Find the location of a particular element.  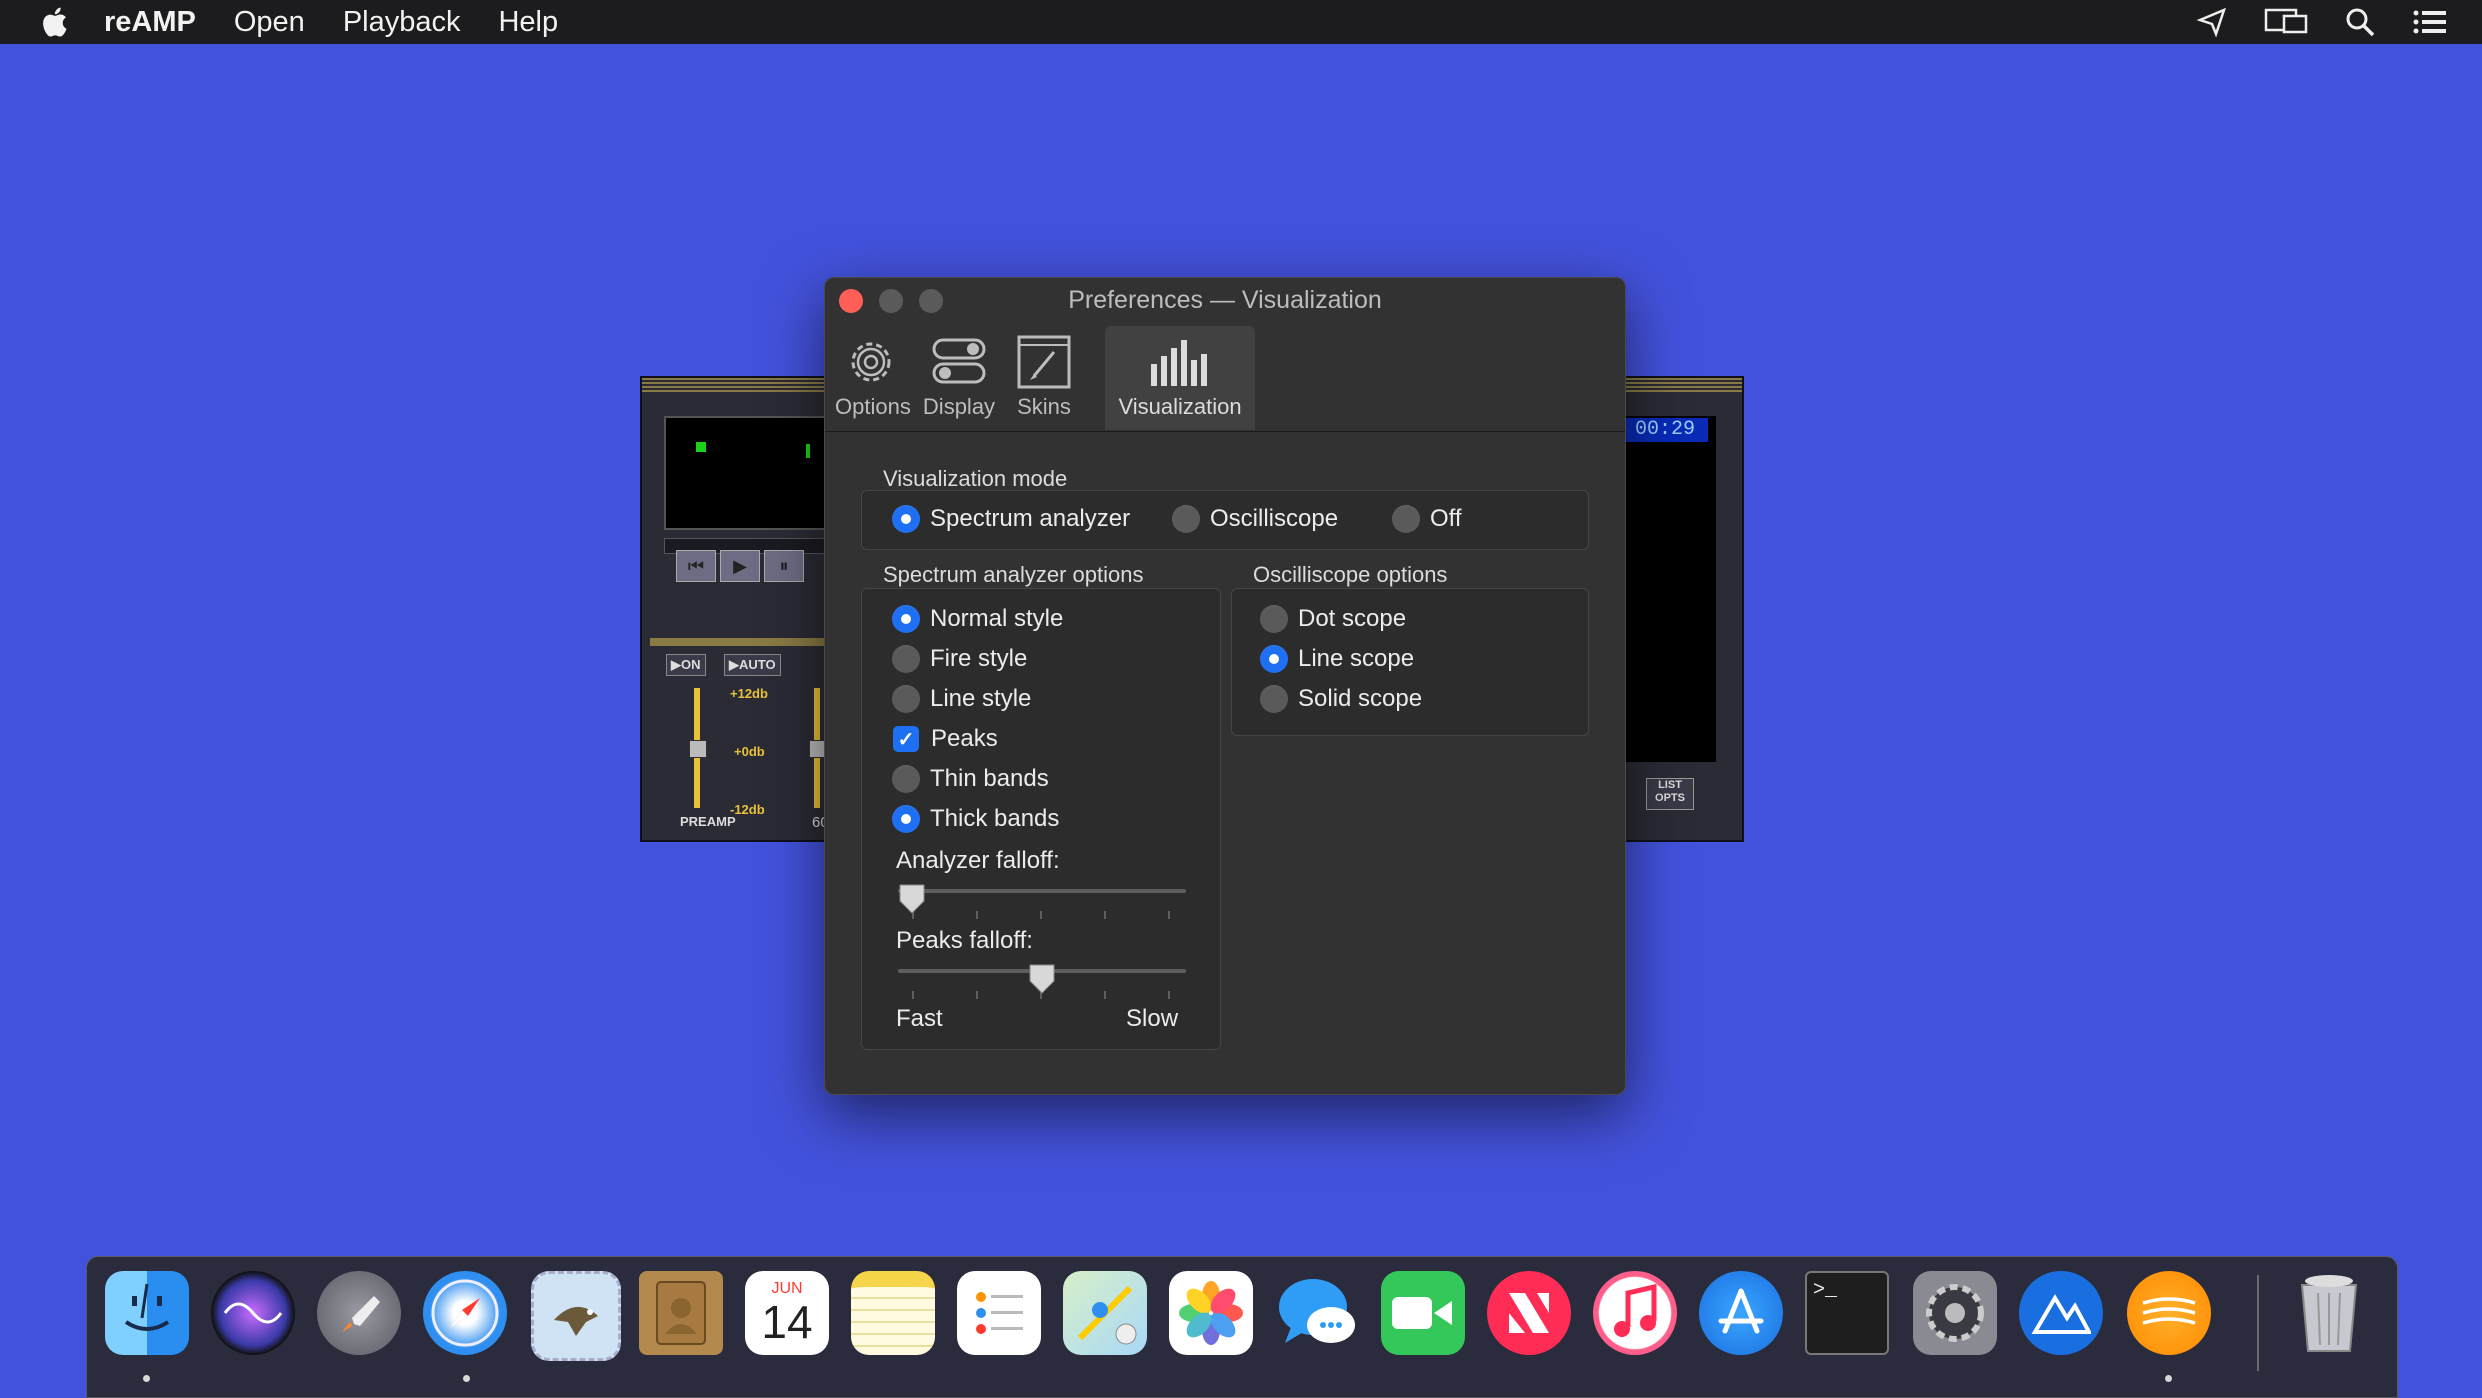

list-opts-button: LIST OPTS is located at coordinates (1670, 794).